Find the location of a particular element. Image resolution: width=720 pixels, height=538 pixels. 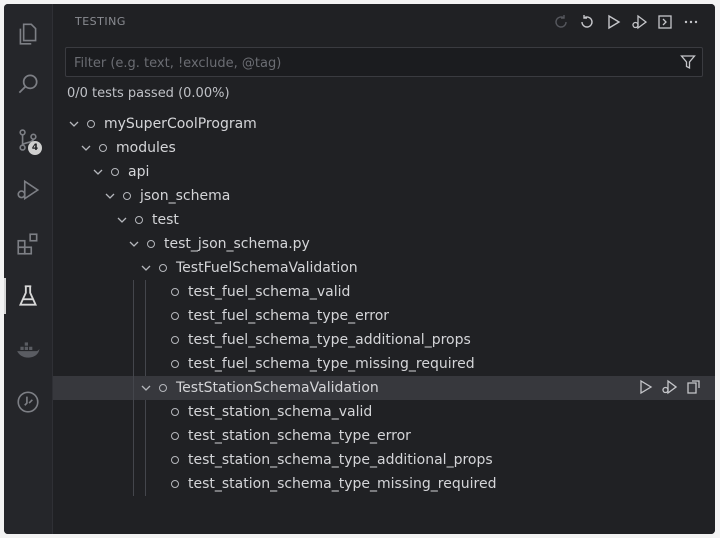

test-group-item: json_schema is located at coordinates (384, 196).